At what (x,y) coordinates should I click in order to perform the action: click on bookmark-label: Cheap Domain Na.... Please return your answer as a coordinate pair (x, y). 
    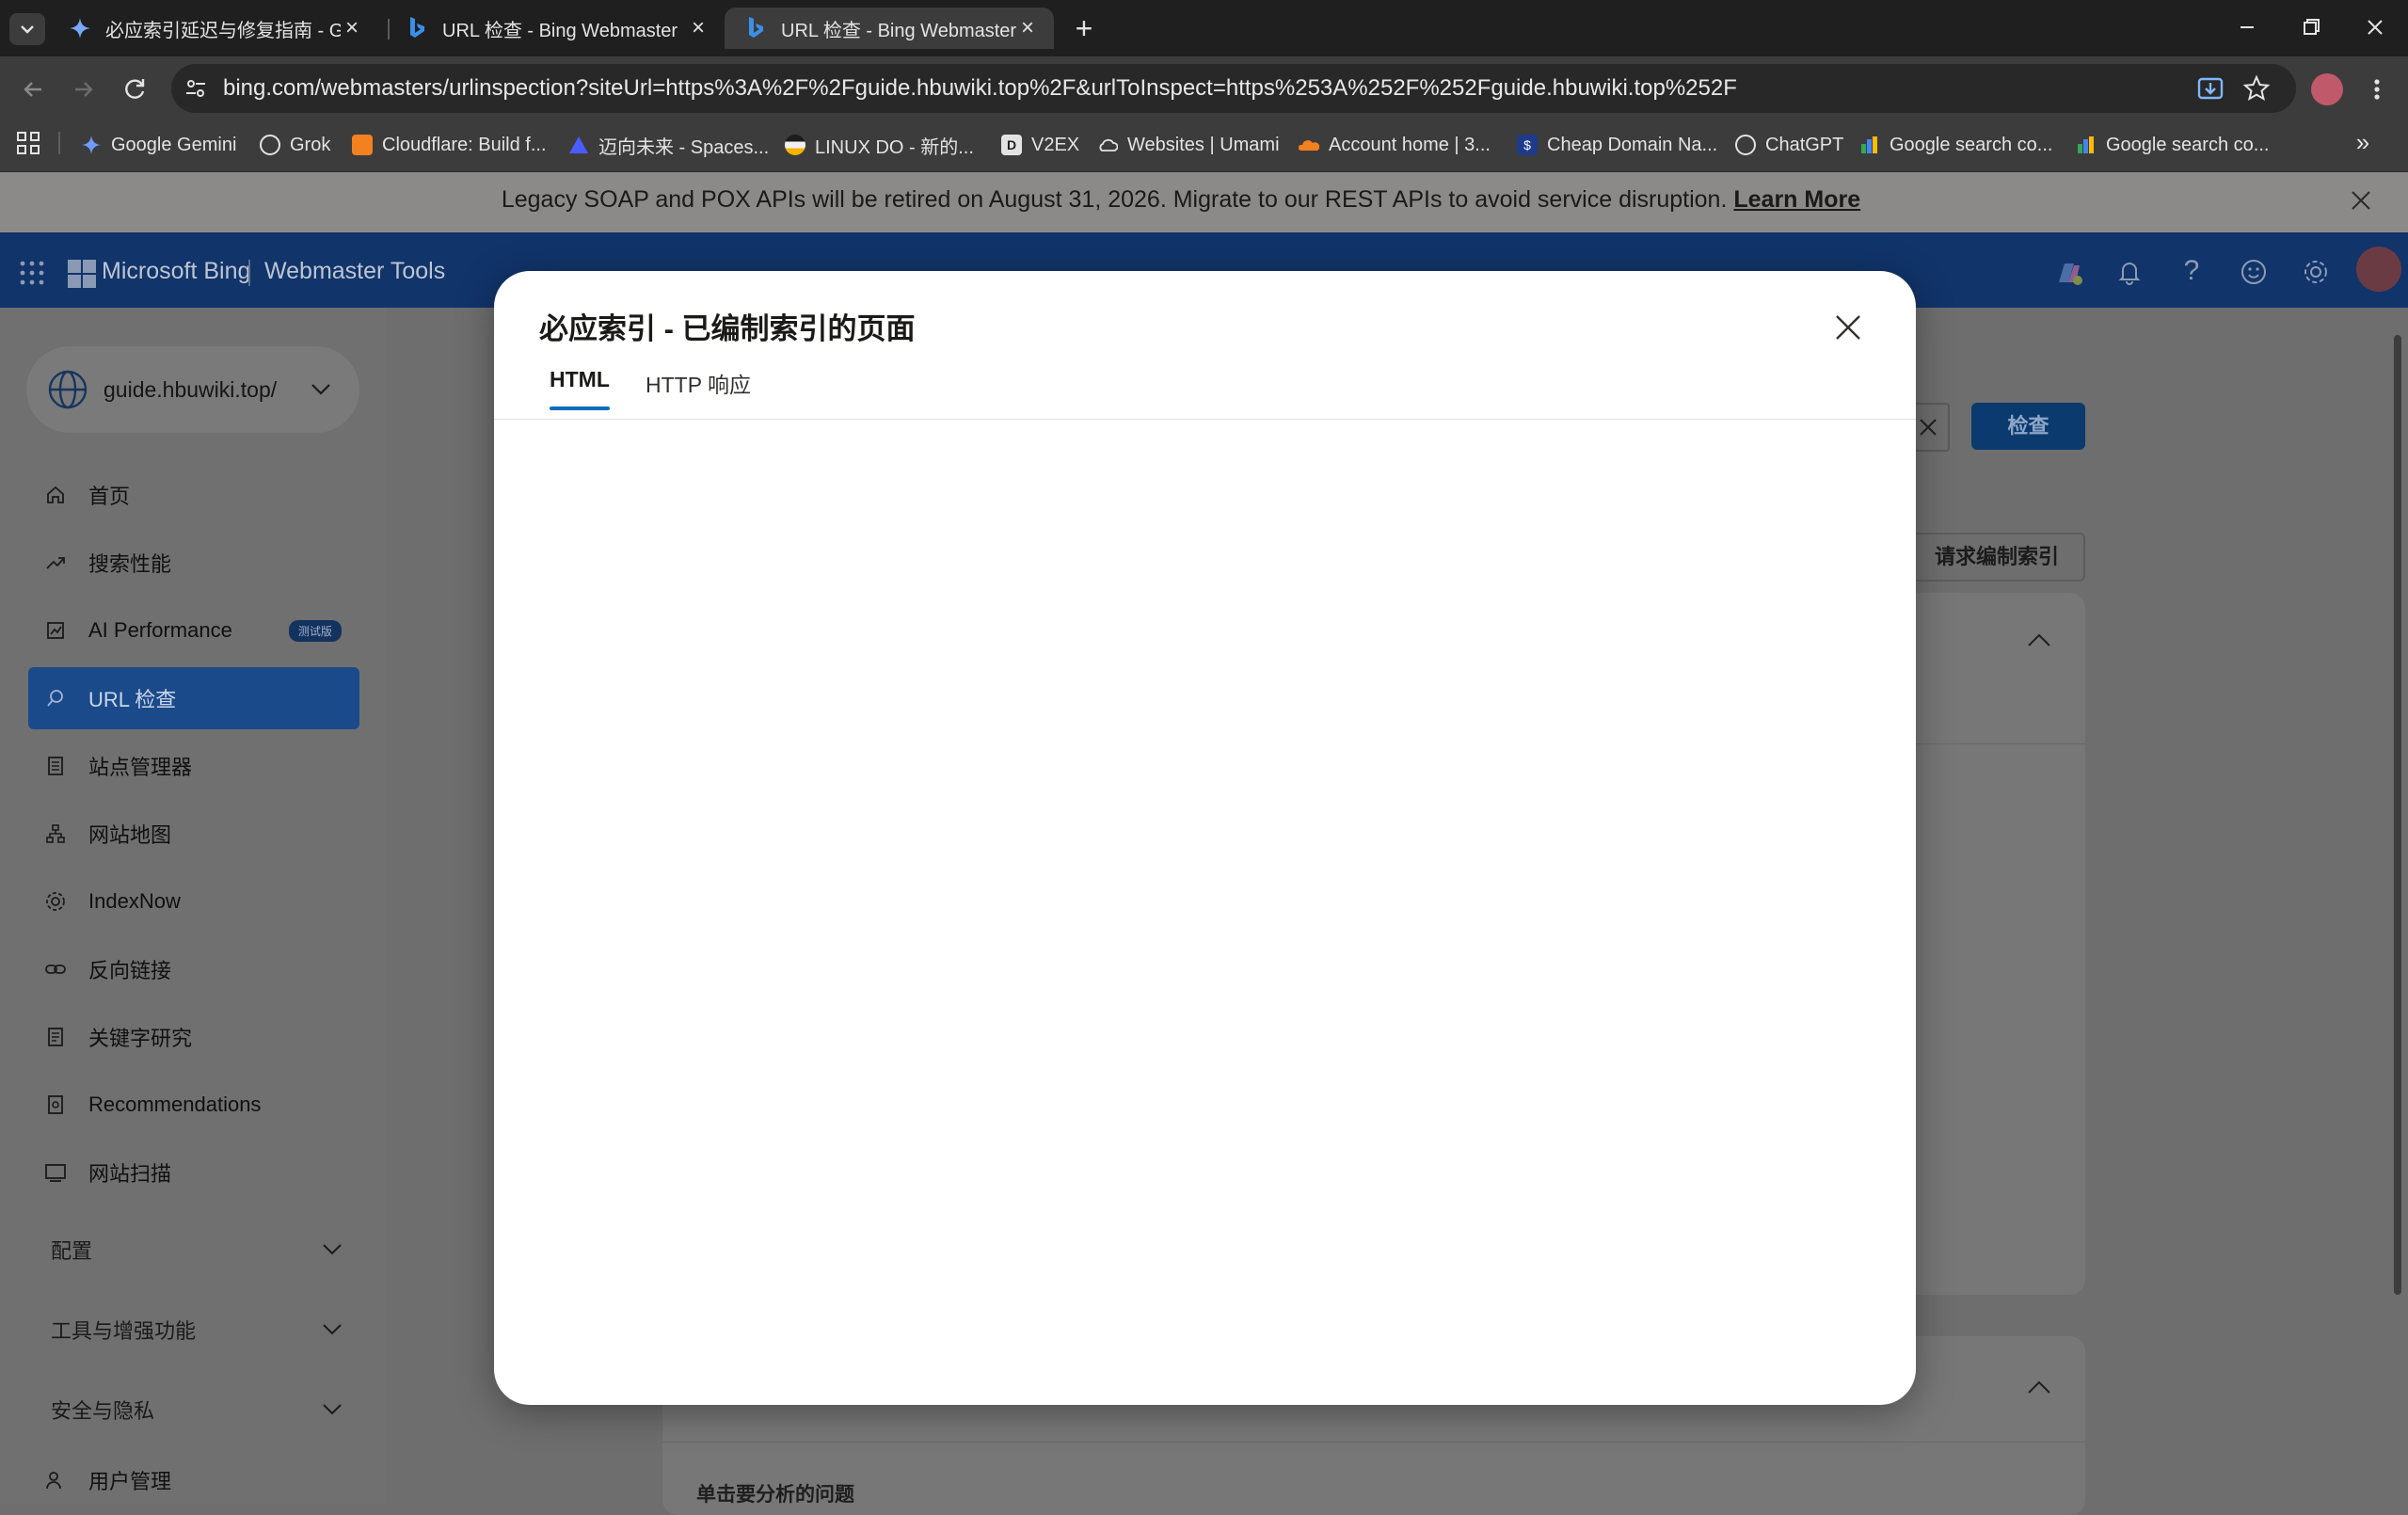
    Looking at the image, I should click on (1632, 144).